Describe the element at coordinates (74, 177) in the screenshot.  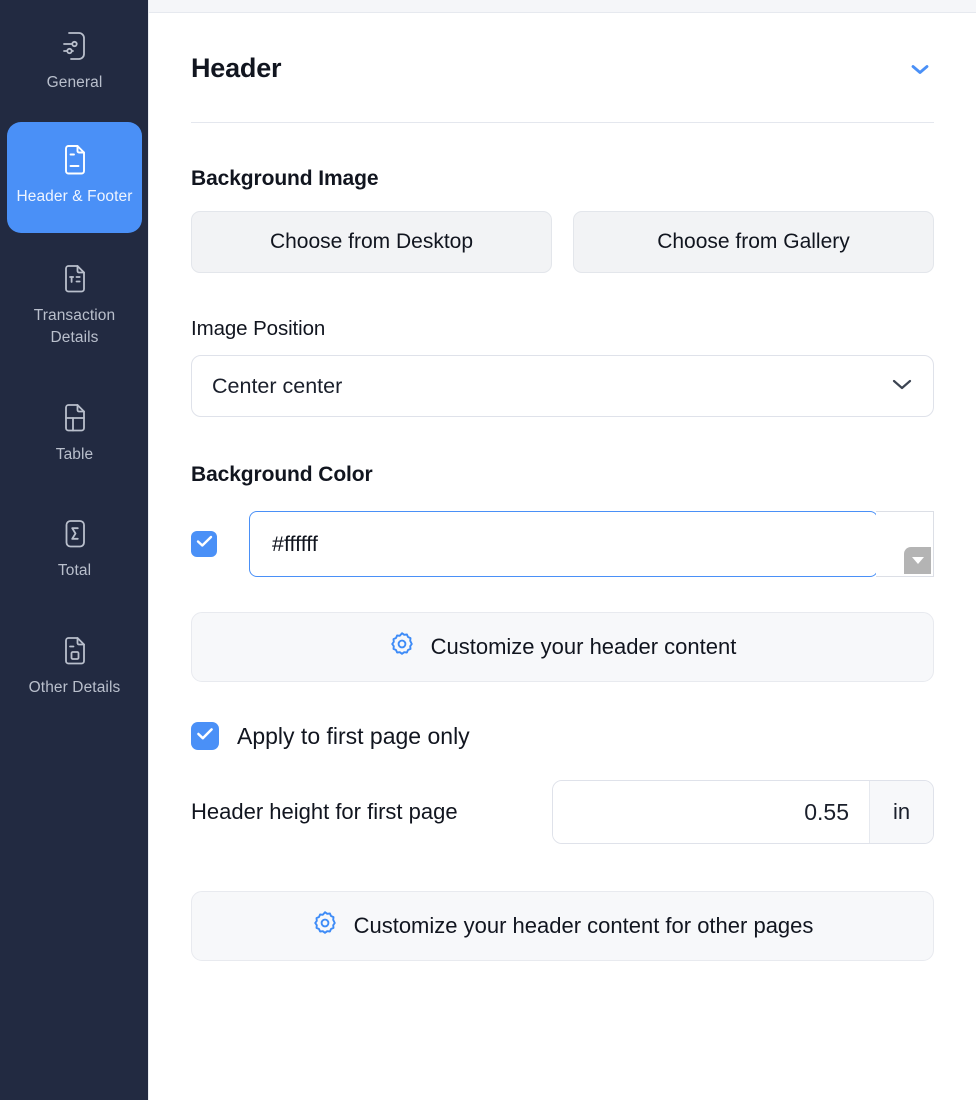
I see `sidebar-item-header-footer: Header & Footer` at that location.